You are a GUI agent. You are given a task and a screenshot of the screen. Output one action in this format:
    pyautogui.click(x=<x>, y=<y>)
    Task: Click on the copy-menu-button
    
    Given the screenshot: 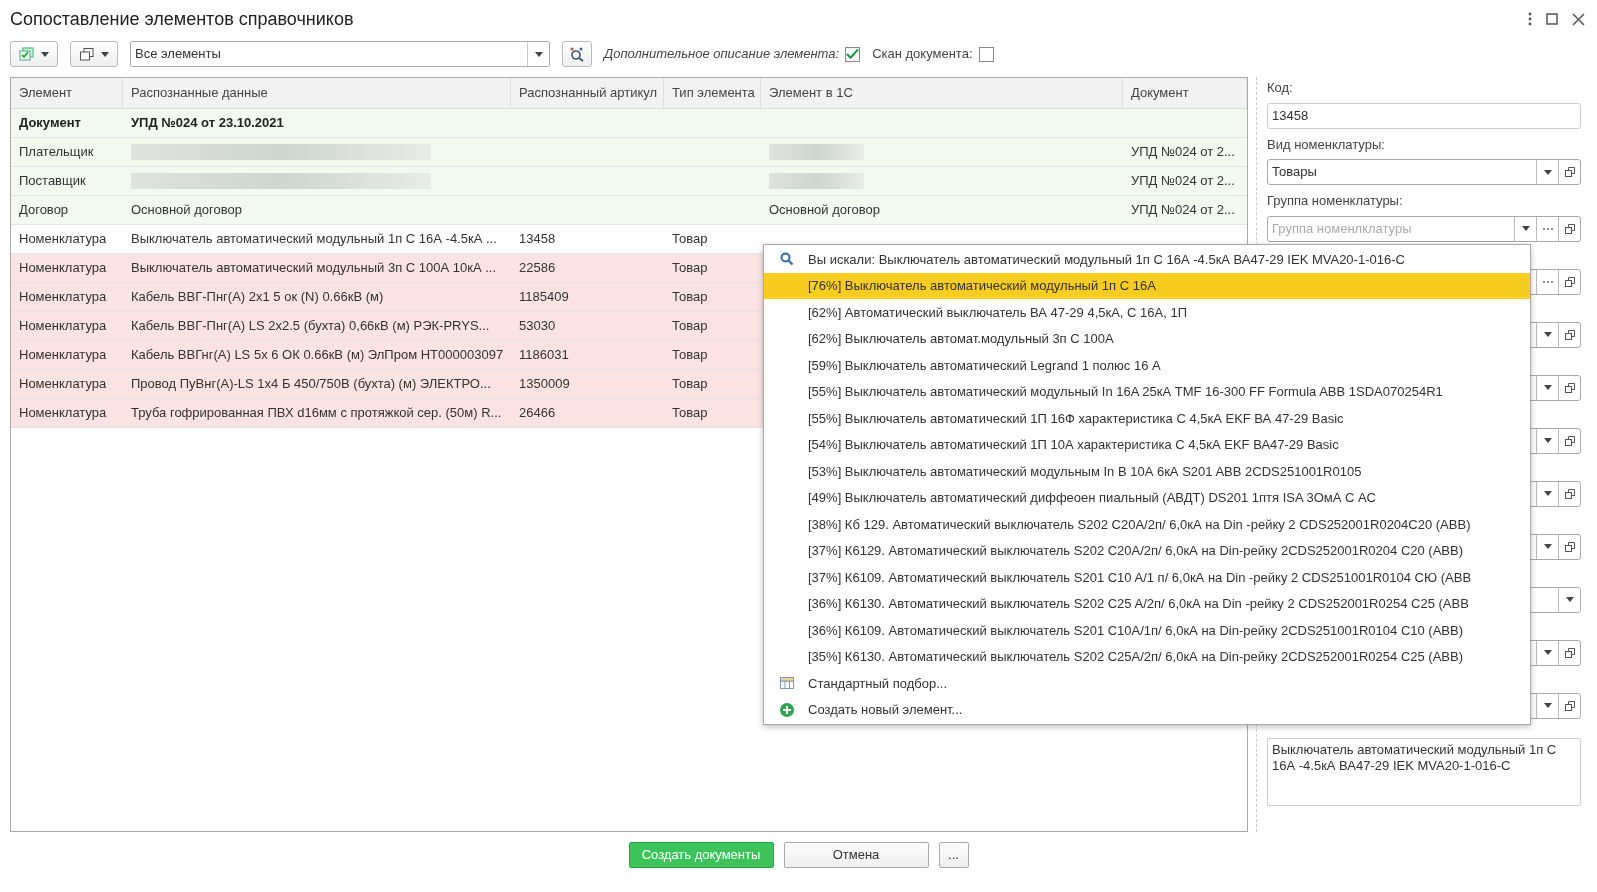 What is the action you would take?
    pyautogui.click(x=94, y=54)
    